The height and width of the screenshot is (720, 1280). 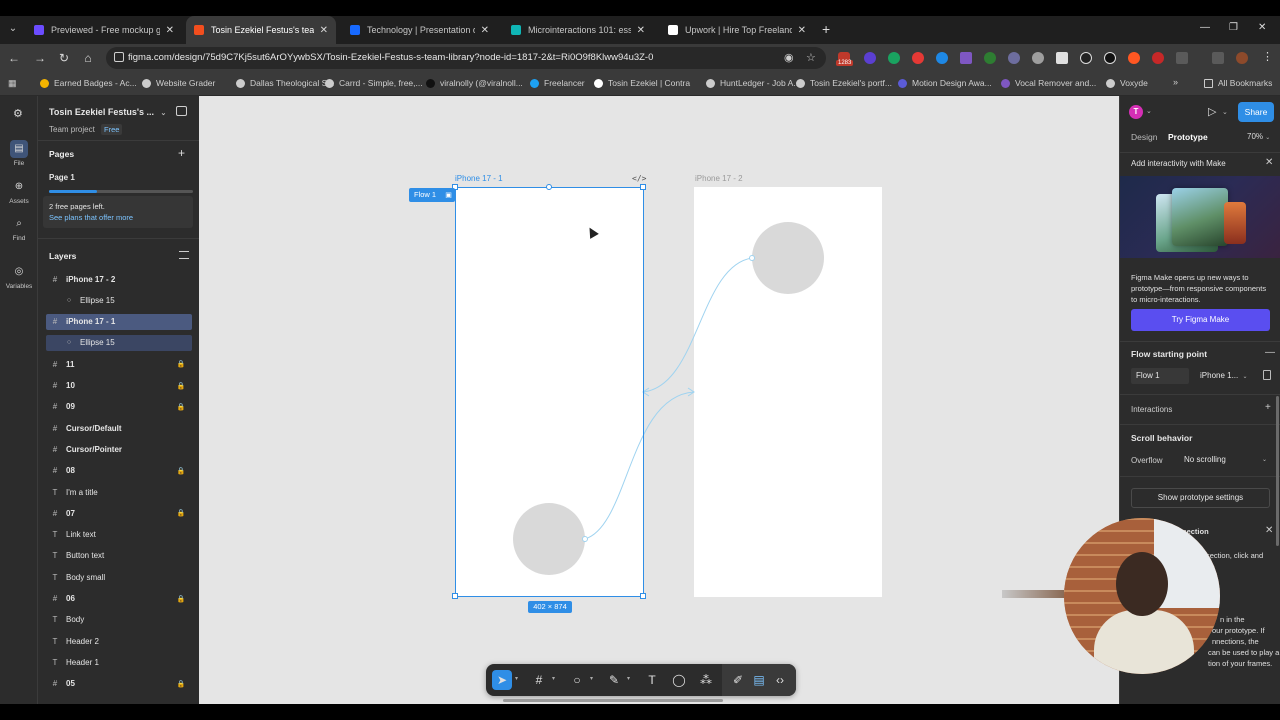 What do you see at coordinates (578, 30) in the screenshot?
I see `browser-tab: Microinteractions 101: essentia ✕` at bounding box center [578, 30].